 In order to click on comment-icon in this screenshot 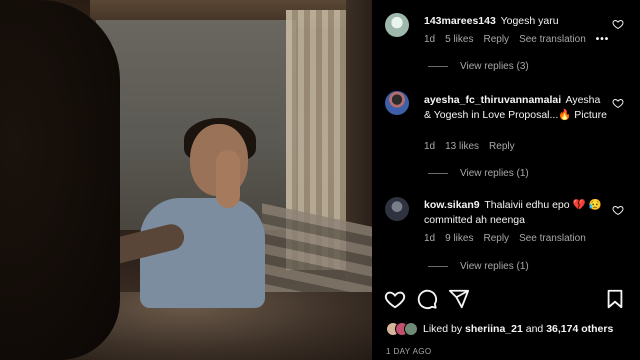, I will do `click(427, 299)`.